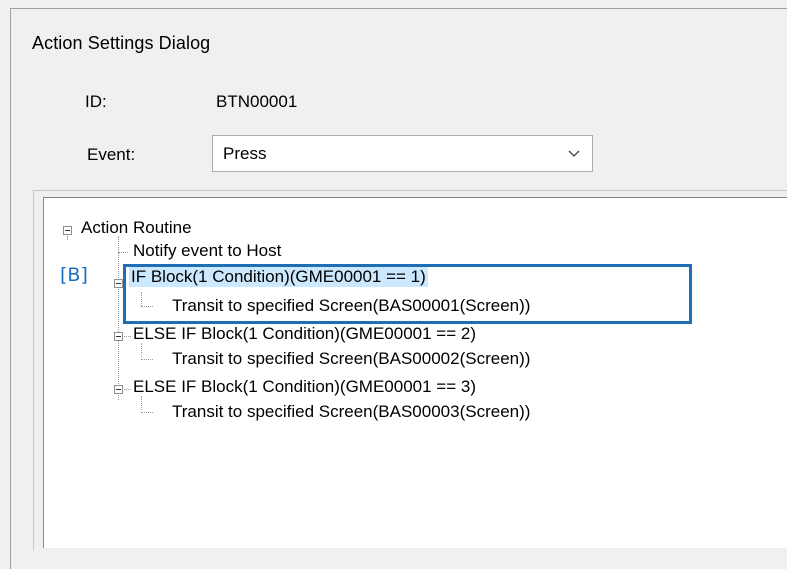  Describe the element at coordinates (111, 154) in the screenshot. I see `event-label: Event:` at that location.